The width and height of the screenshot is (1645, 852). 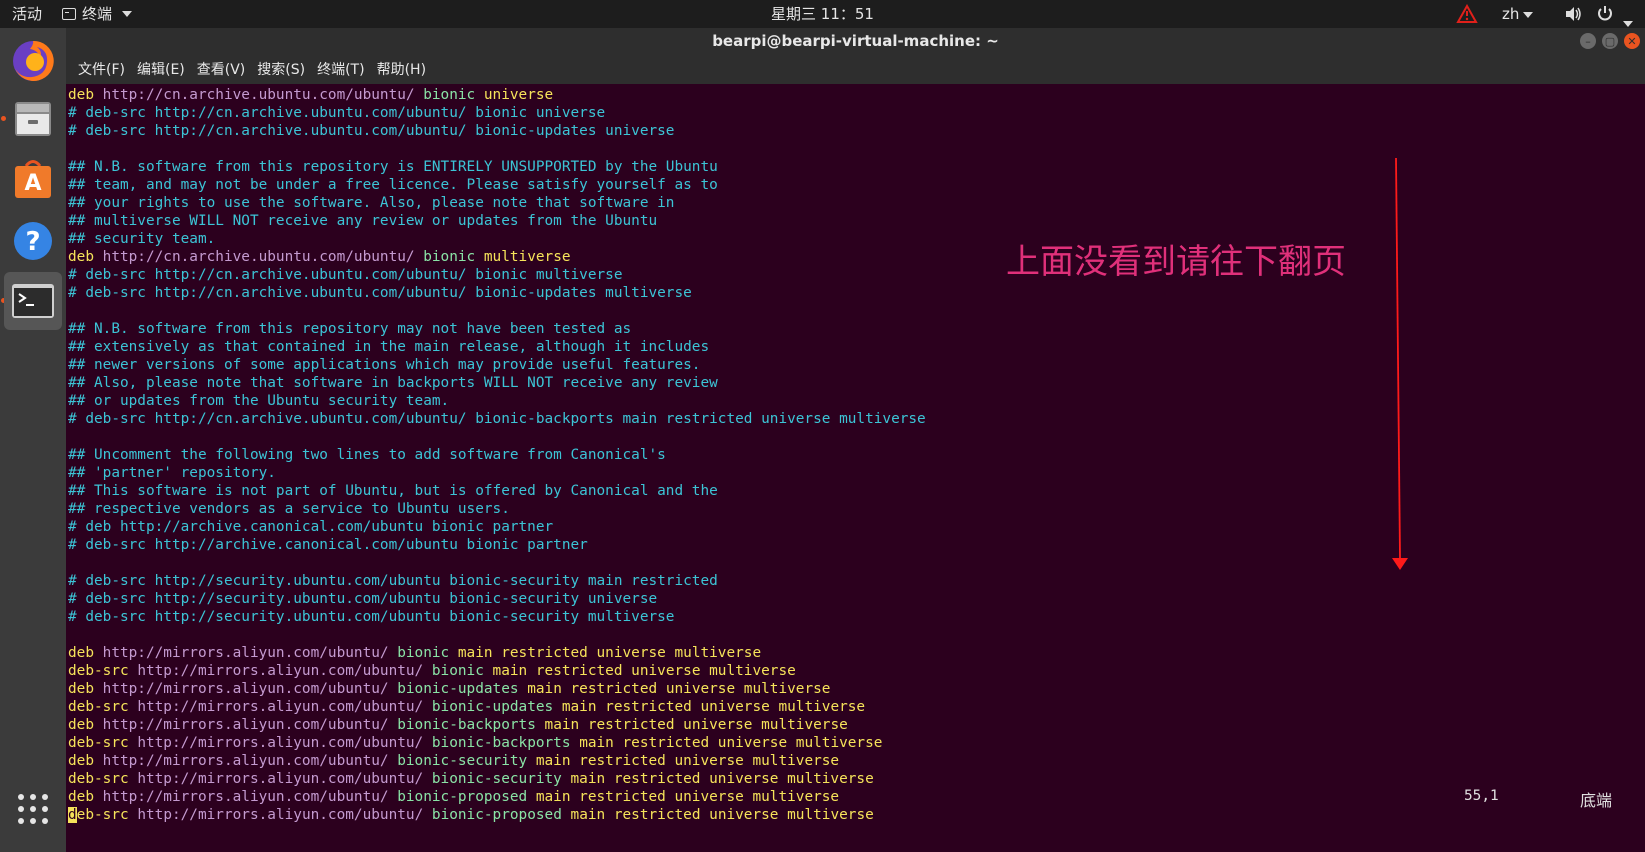 I want to click on menu-view: 查看(V), so click(x=221, y=70).